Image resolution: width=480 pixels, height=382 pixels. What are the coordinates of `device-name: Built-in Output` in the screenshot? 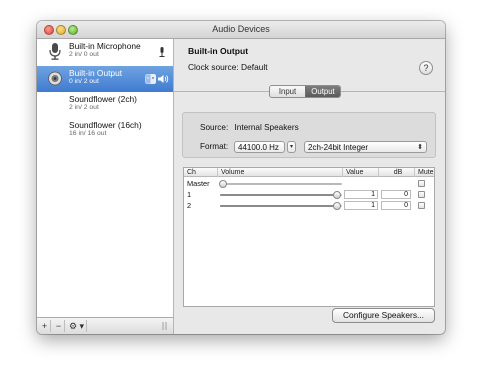 It's located at (96, 73).